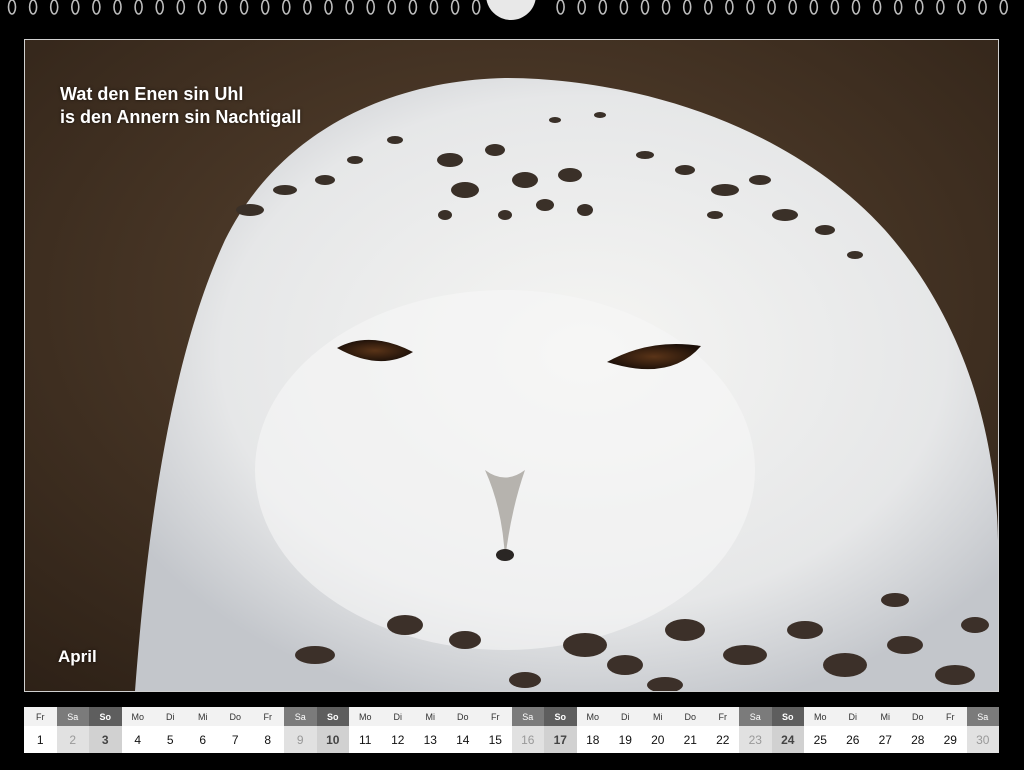 This screenshot has height=770, width=1024. I want to click on day-number: 4, so click(137, 739).